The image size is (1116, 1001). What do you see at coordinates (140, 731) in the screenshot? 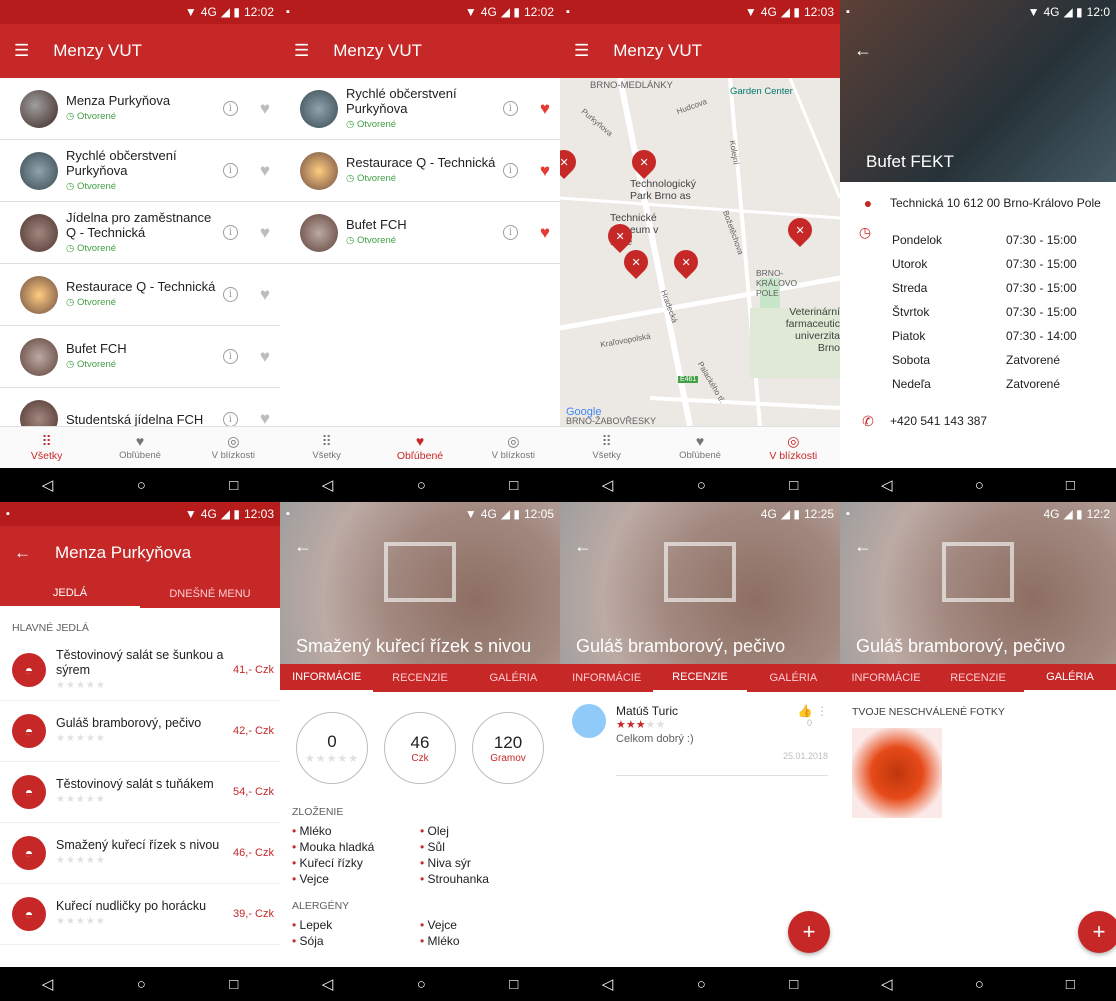
I see `meal-item: ◓ Guláš bramborový, pečivo ★★★★★ 42,- Czk` at bounding box center [140, 731].